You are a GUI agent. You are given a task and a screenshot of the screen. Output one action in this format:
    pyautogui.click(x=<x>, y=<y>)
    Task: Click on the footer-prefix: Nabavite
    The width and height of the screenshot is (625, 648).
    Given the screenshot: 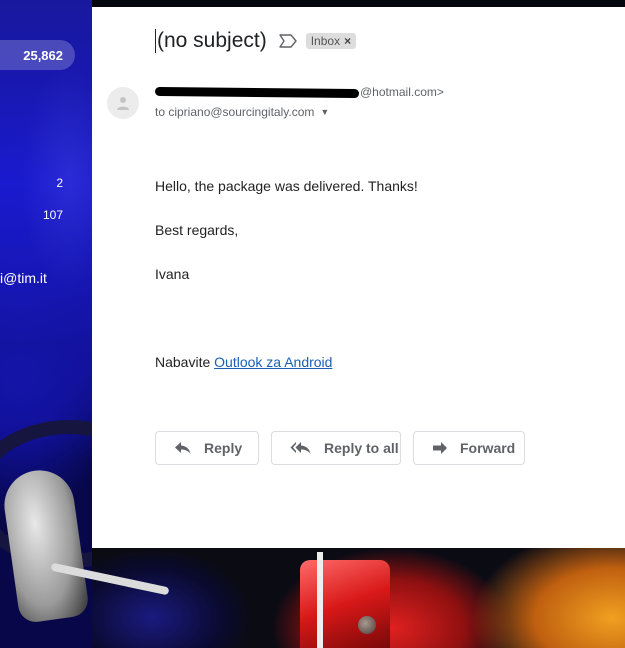 What is the action you would take?
    pyautogui.click(x=185, y=362)
    